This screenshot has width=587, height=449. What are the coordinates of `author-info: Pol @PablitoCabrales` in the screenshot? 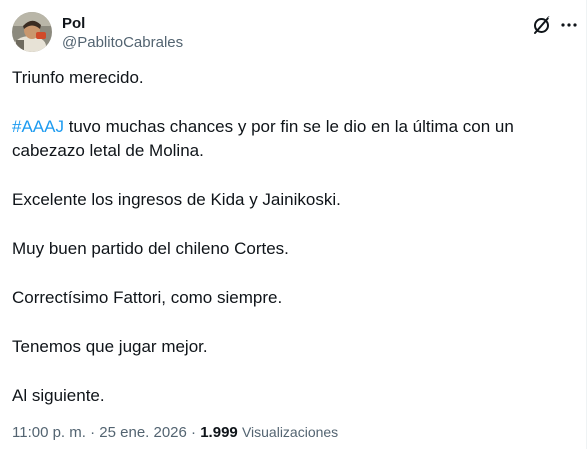 It's located at (122, 33).